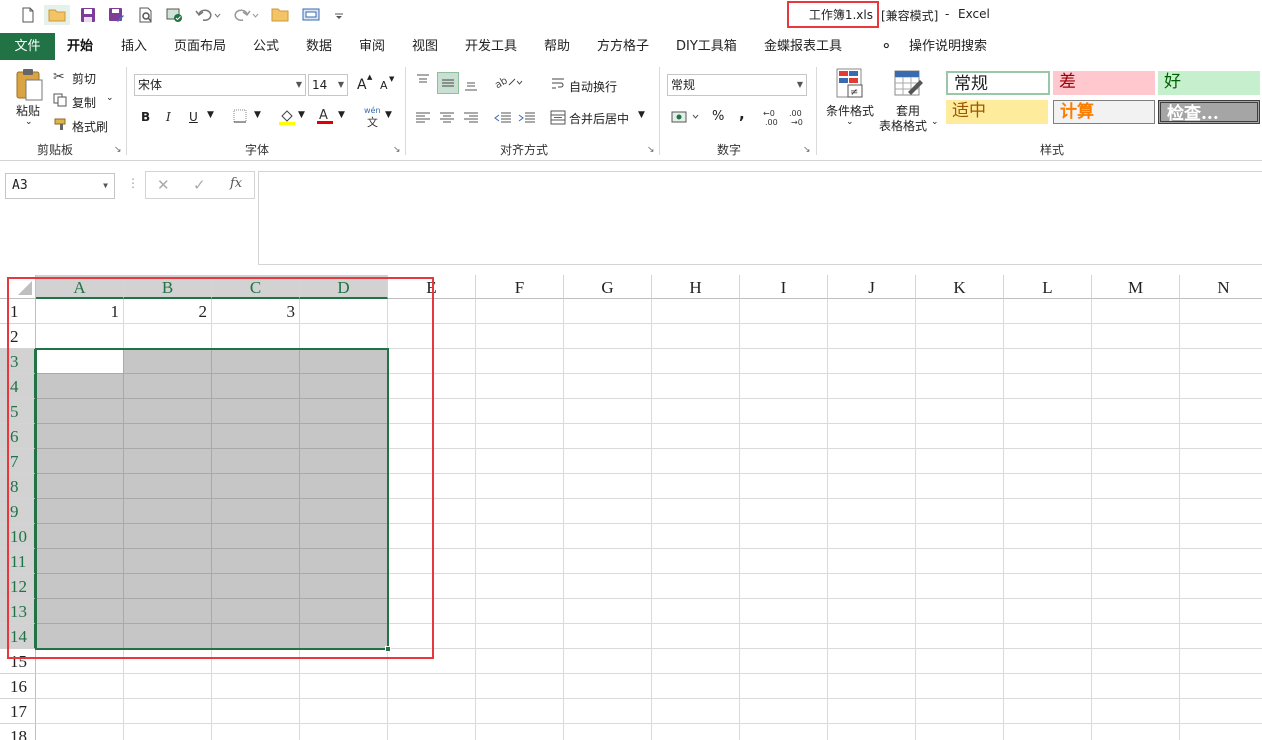 This screenshot has width=1262, height=740. I want to click on row-header-8: 8, so click(18, 486).